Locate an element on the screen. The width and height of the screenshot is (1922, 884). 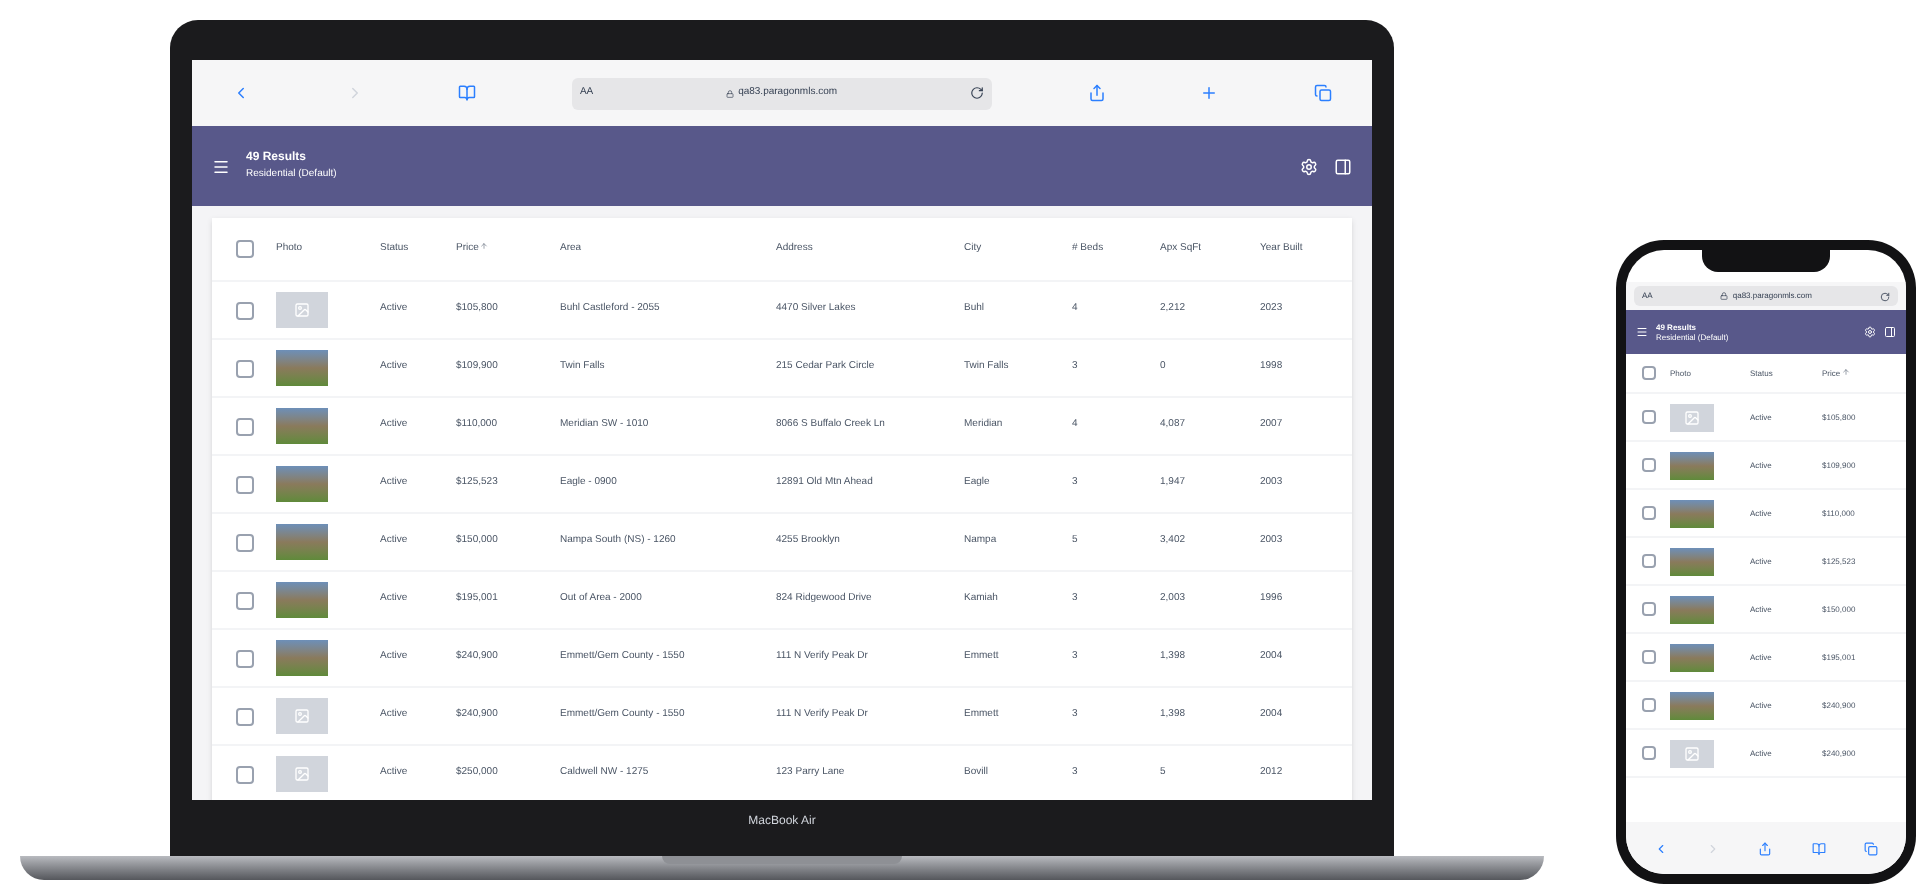
forward-icon is located at coordinates (1713, 848).